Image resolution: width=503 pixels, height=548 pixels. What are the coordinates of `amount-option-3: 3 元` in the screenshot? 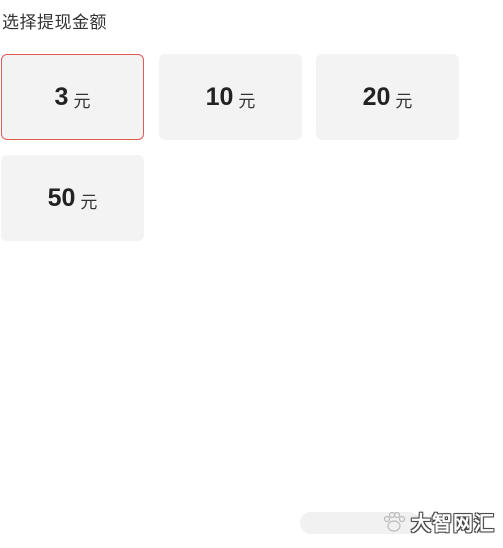 It's located at (72, 97).